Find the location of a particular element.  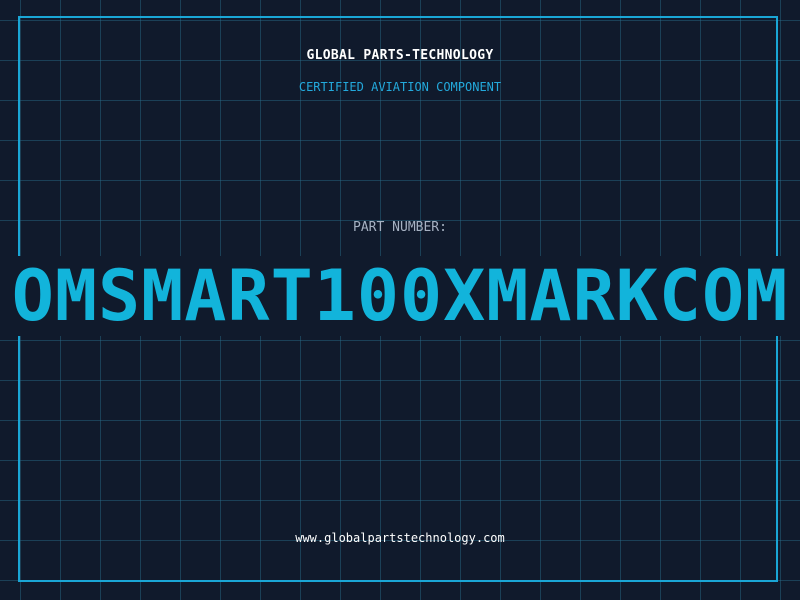

website-url: www.globalpartstechnology.com is located at coordinates (400, 538).